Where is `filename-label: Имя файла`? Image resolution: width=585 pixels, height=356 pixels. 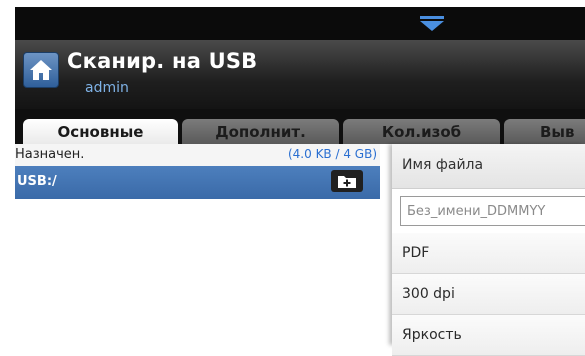
filename-label: Имя файла is located at coordinates (443, 165).